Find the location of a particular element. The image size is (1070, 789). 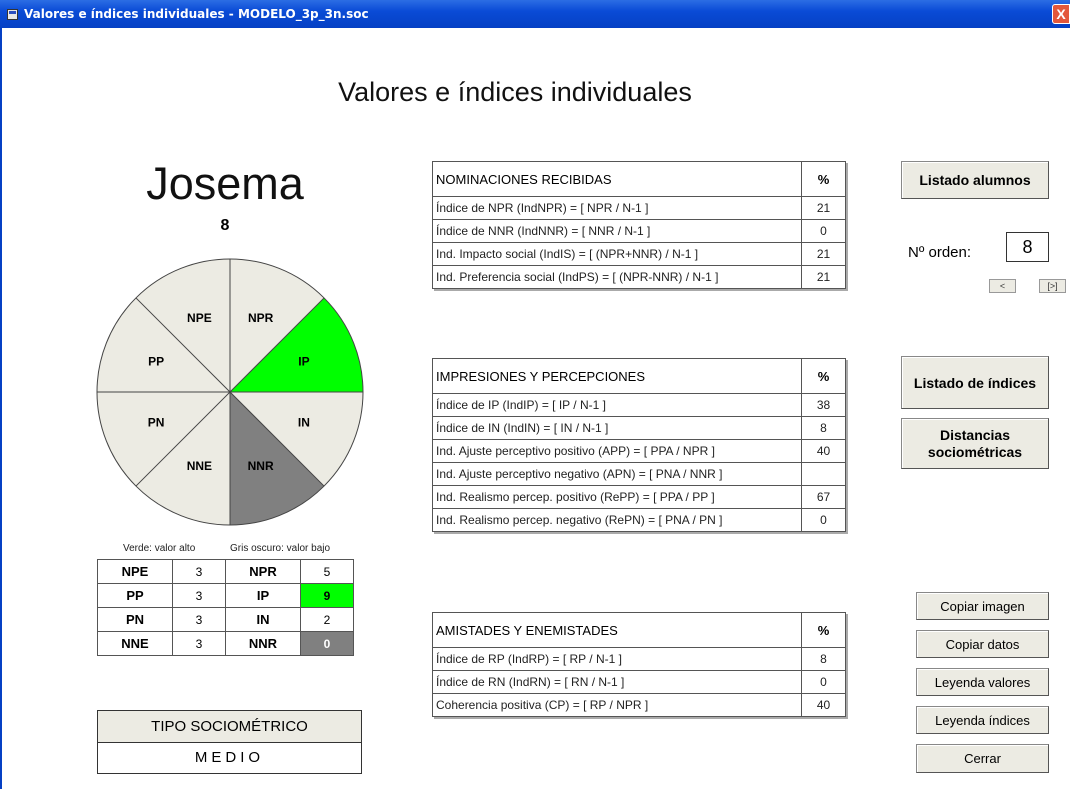

order-label: Nº orden: is located at coordinates (940, 252).